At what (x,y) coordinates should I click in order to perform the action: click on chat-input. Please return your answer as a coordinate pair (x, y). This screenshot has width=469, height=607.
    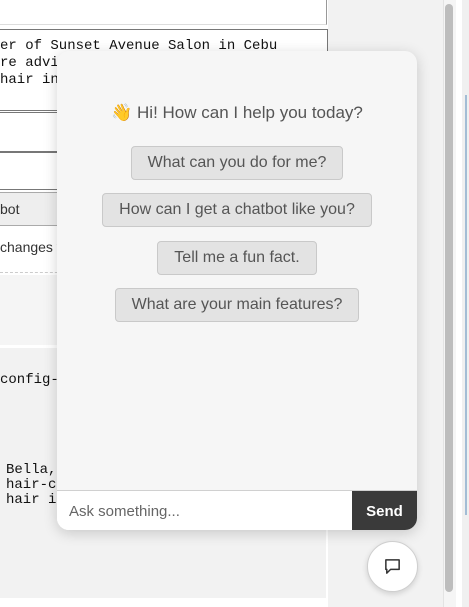
    Looking at the image, I should click on (204, 510).